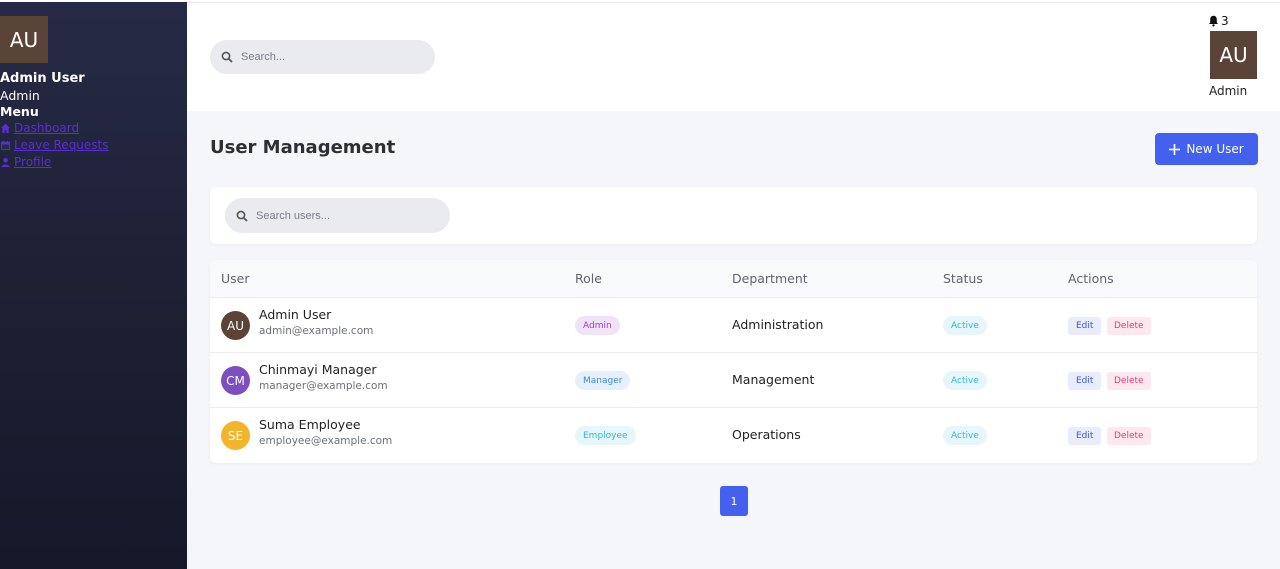 Image resolution: width=1280 pixels, height=569 pixels. Describe the element at coordinates (235, 435) in the screenshot. I see `avatar: SE` at that location.